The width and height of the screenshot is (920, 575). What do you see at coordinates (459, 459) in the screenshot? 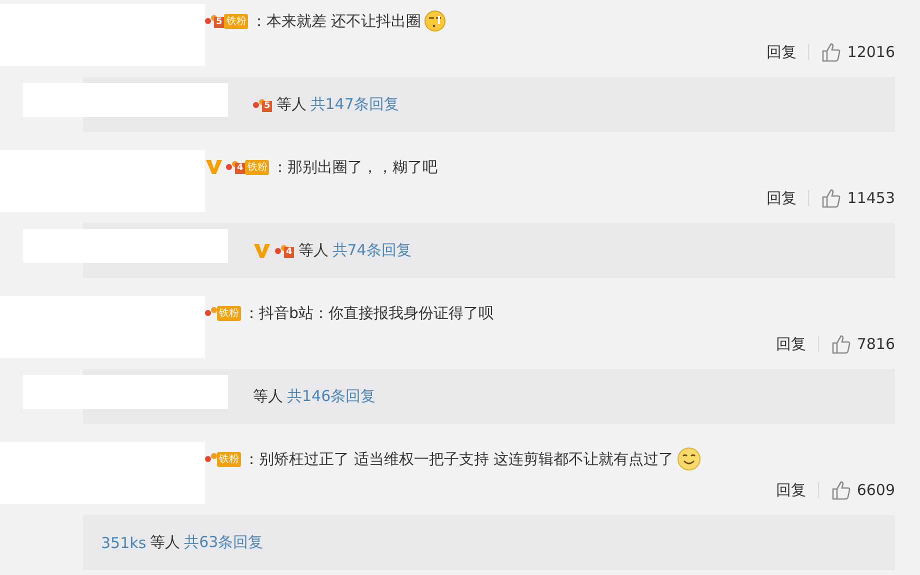
I see `comment-text: ：别矫枉过正了 适当维权一把子支持 这连剪辑都不让就有点过了` at bounding box center [459, 459].